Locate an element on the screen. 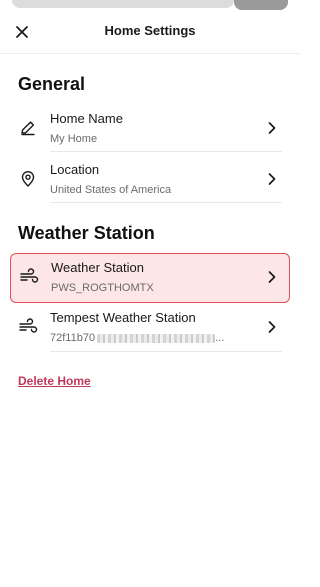  tempest-station-id-prefix: 72f11b70 is located at coordinates (73, 338).